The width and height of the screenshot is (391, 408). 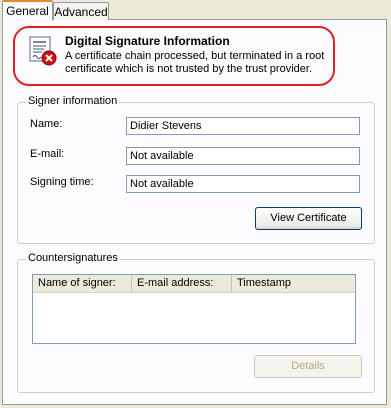 What do you see at coordinates (46, 124) in the screenshot?
I see `name-label: Name:` at bounding box center [46, 124].